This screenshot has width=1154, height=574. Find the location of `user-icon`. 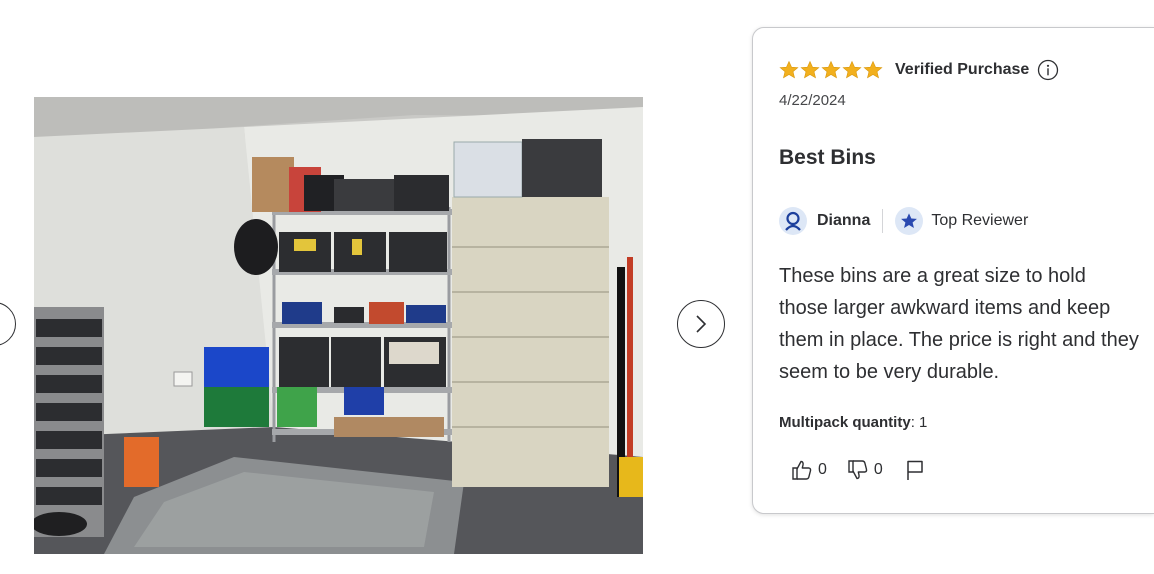

user-icon is located at coordinates (793, 221).